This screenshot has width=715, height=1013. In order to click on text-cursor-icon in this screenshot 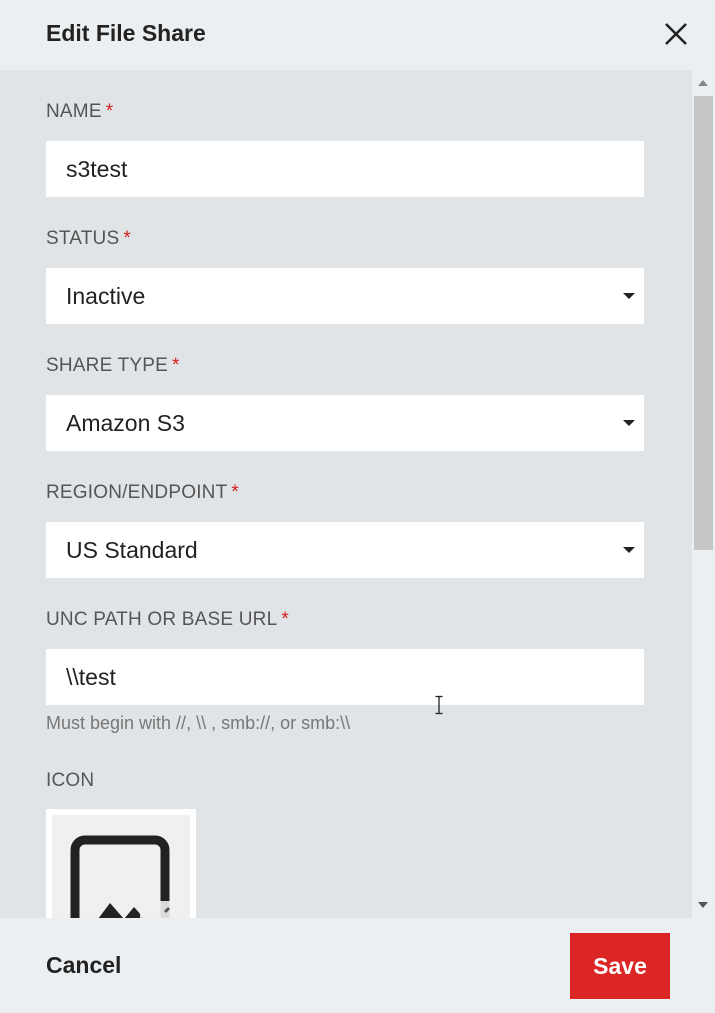, I will do `click(439, 705)`.